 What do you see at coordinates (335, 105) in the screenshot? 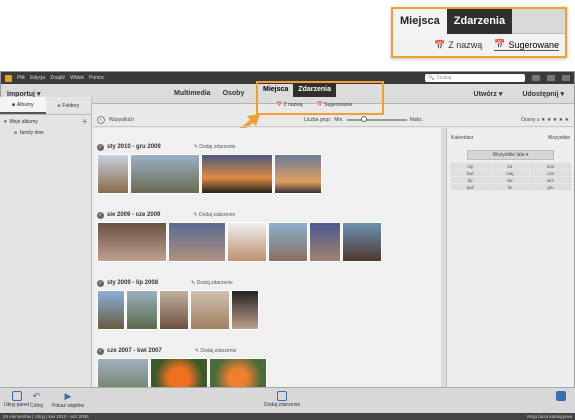
I see `suggested-main: 📅 Sugerowane` at bounding box center [335, 105].